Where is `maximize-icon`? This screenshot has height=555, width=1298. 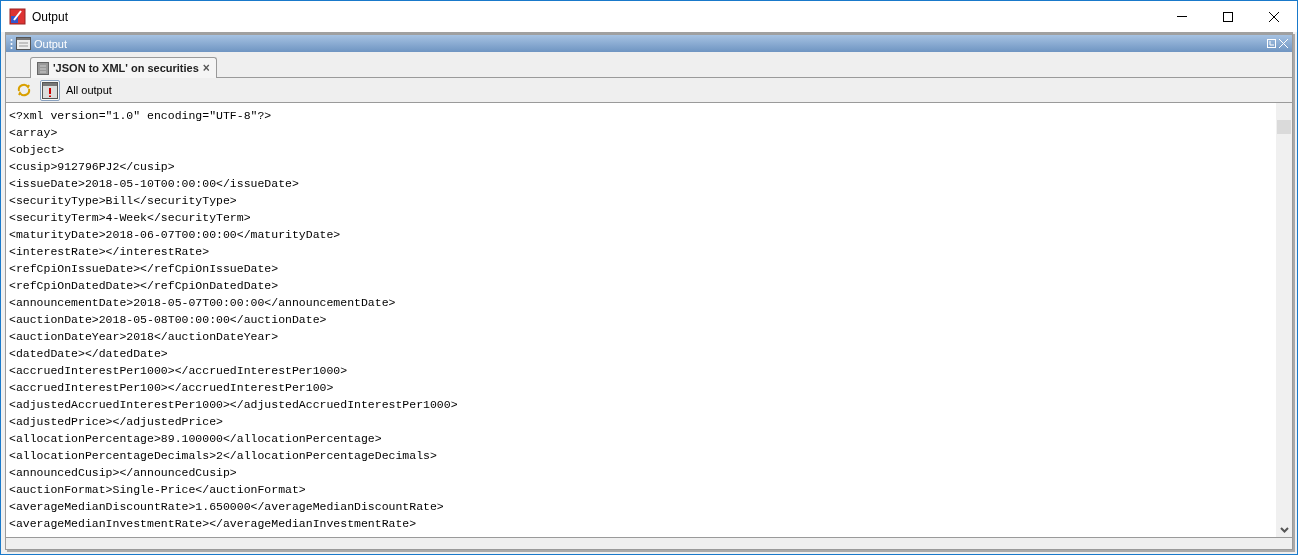 maximize-icon is located at coordinates (1228, 16).